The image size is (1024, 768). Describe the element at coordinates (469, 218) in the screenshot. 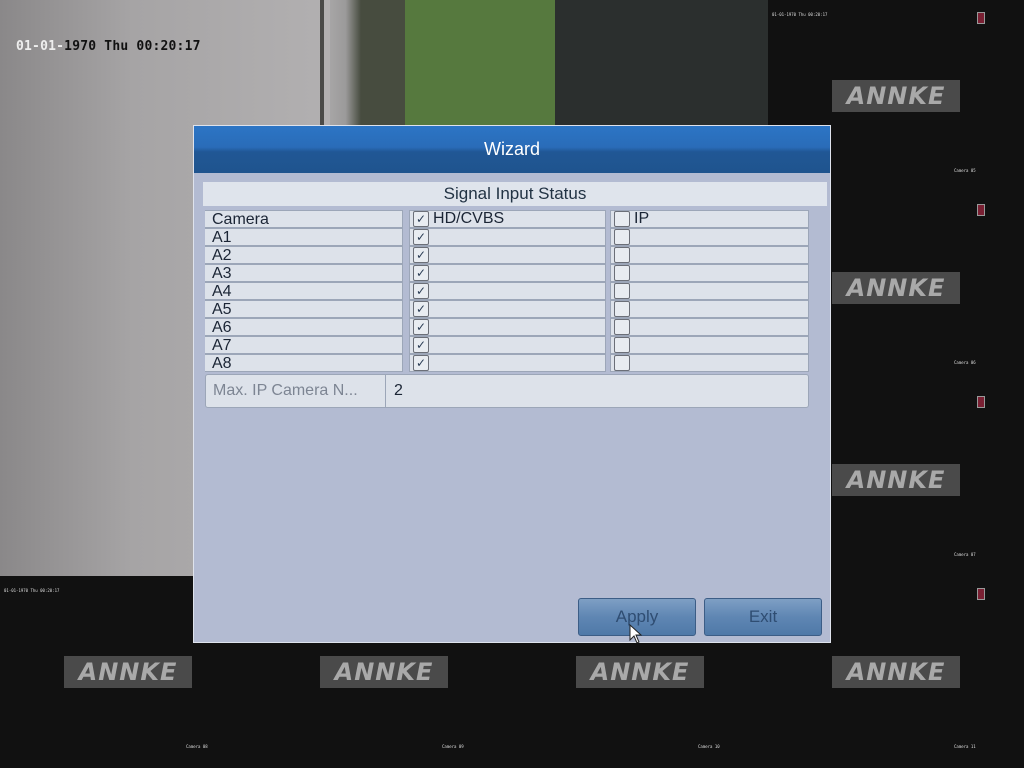

I see `column-header-hd-cvbs-label: HD/CVBS` at that location.